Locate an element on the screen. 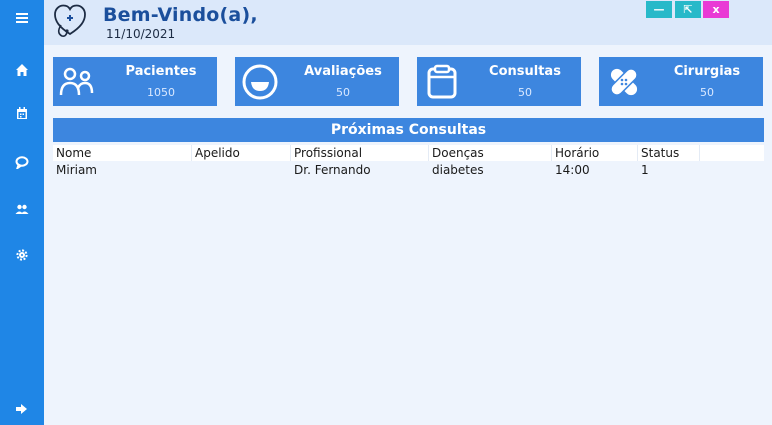  column-header: Horário is located at coordinates (577, 153).